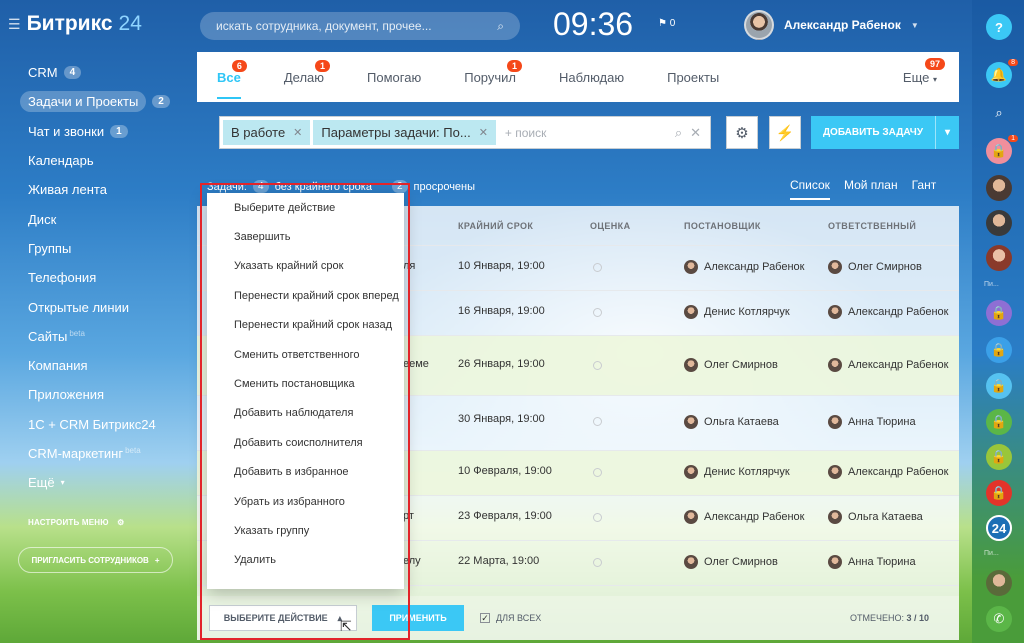 The height and width of the screenshot is (643, 1024). I want to click on tab-doing: Делаю 1, so click(307, 77).